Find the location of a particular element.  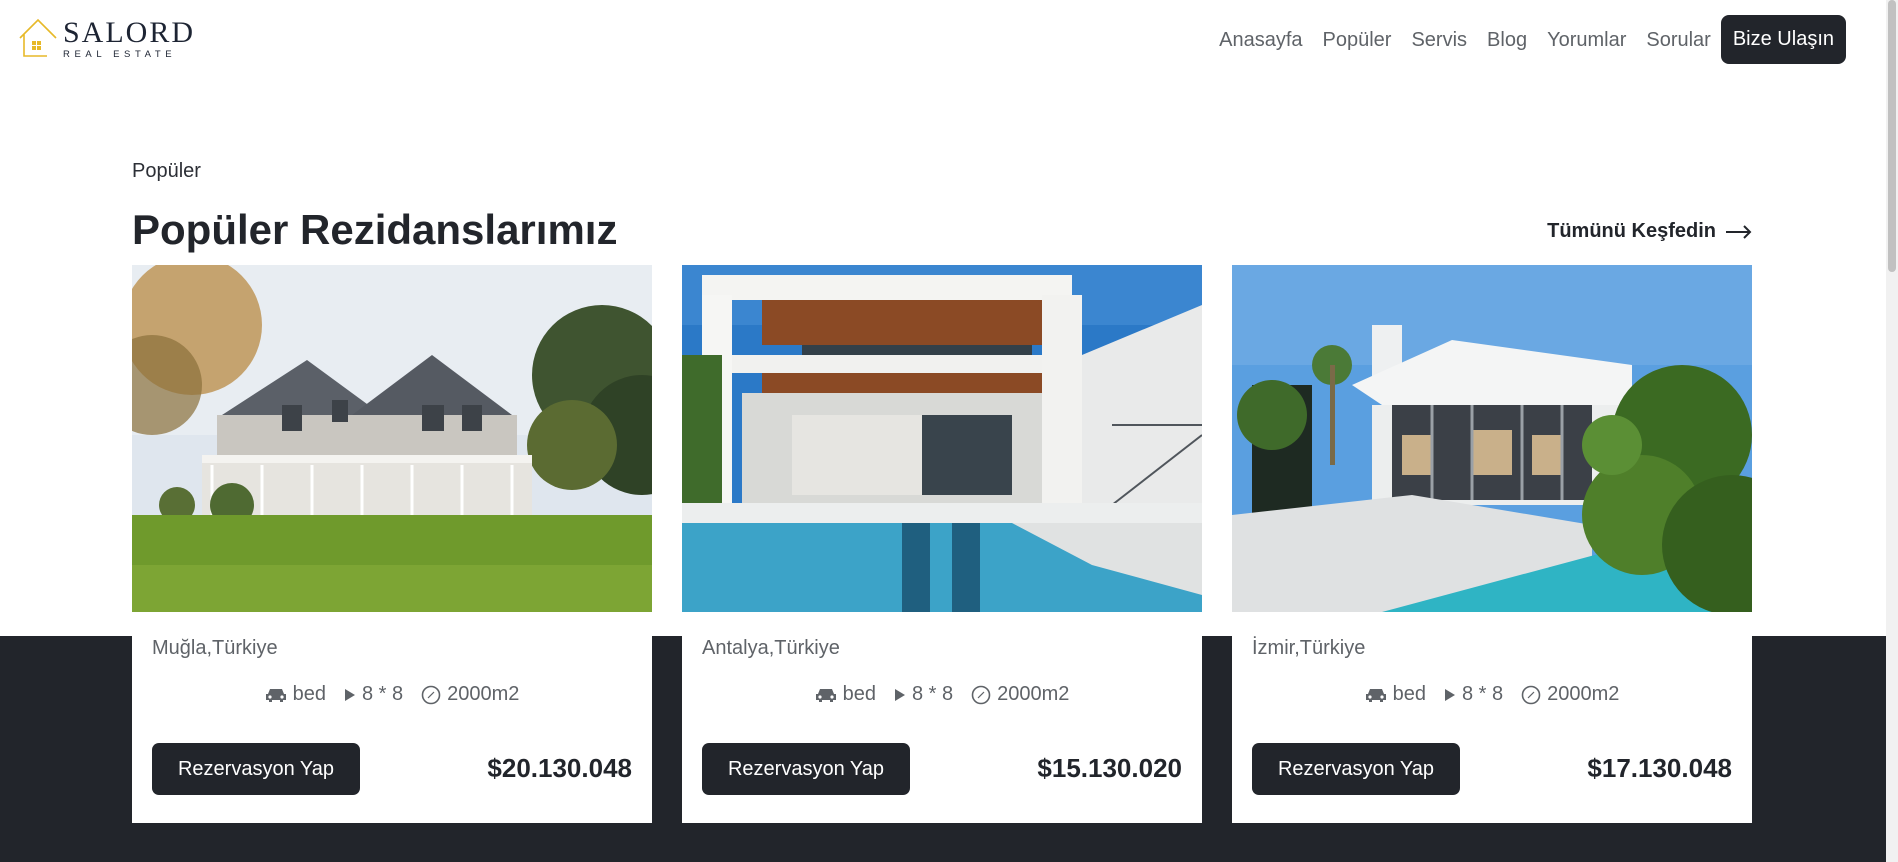

explore-all-link: Tümünü Keşfedin is located at coordinates (1649, 231).